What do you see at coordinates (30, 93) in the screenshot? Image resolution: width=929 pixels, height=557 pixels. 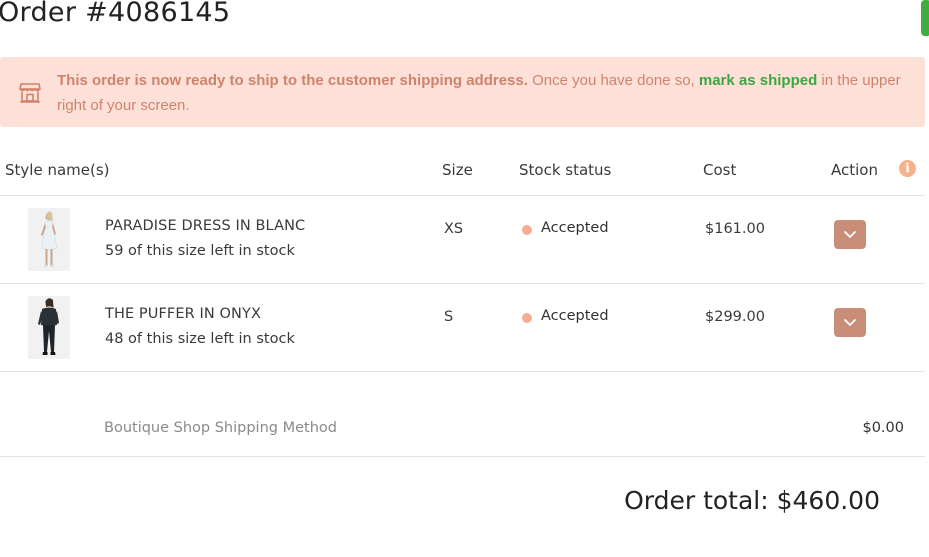 I see `store-icon` at bounding box center [30, 93].